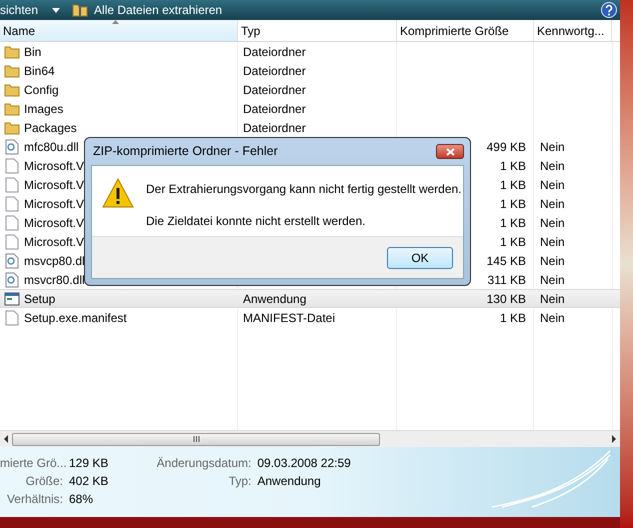 Image resolution: width=633 pixels, height=528 pixels. What do you see at coordinates (33, 51) in the screenshot?
I see `file-name: Bin` at bounding box center [33, 51].